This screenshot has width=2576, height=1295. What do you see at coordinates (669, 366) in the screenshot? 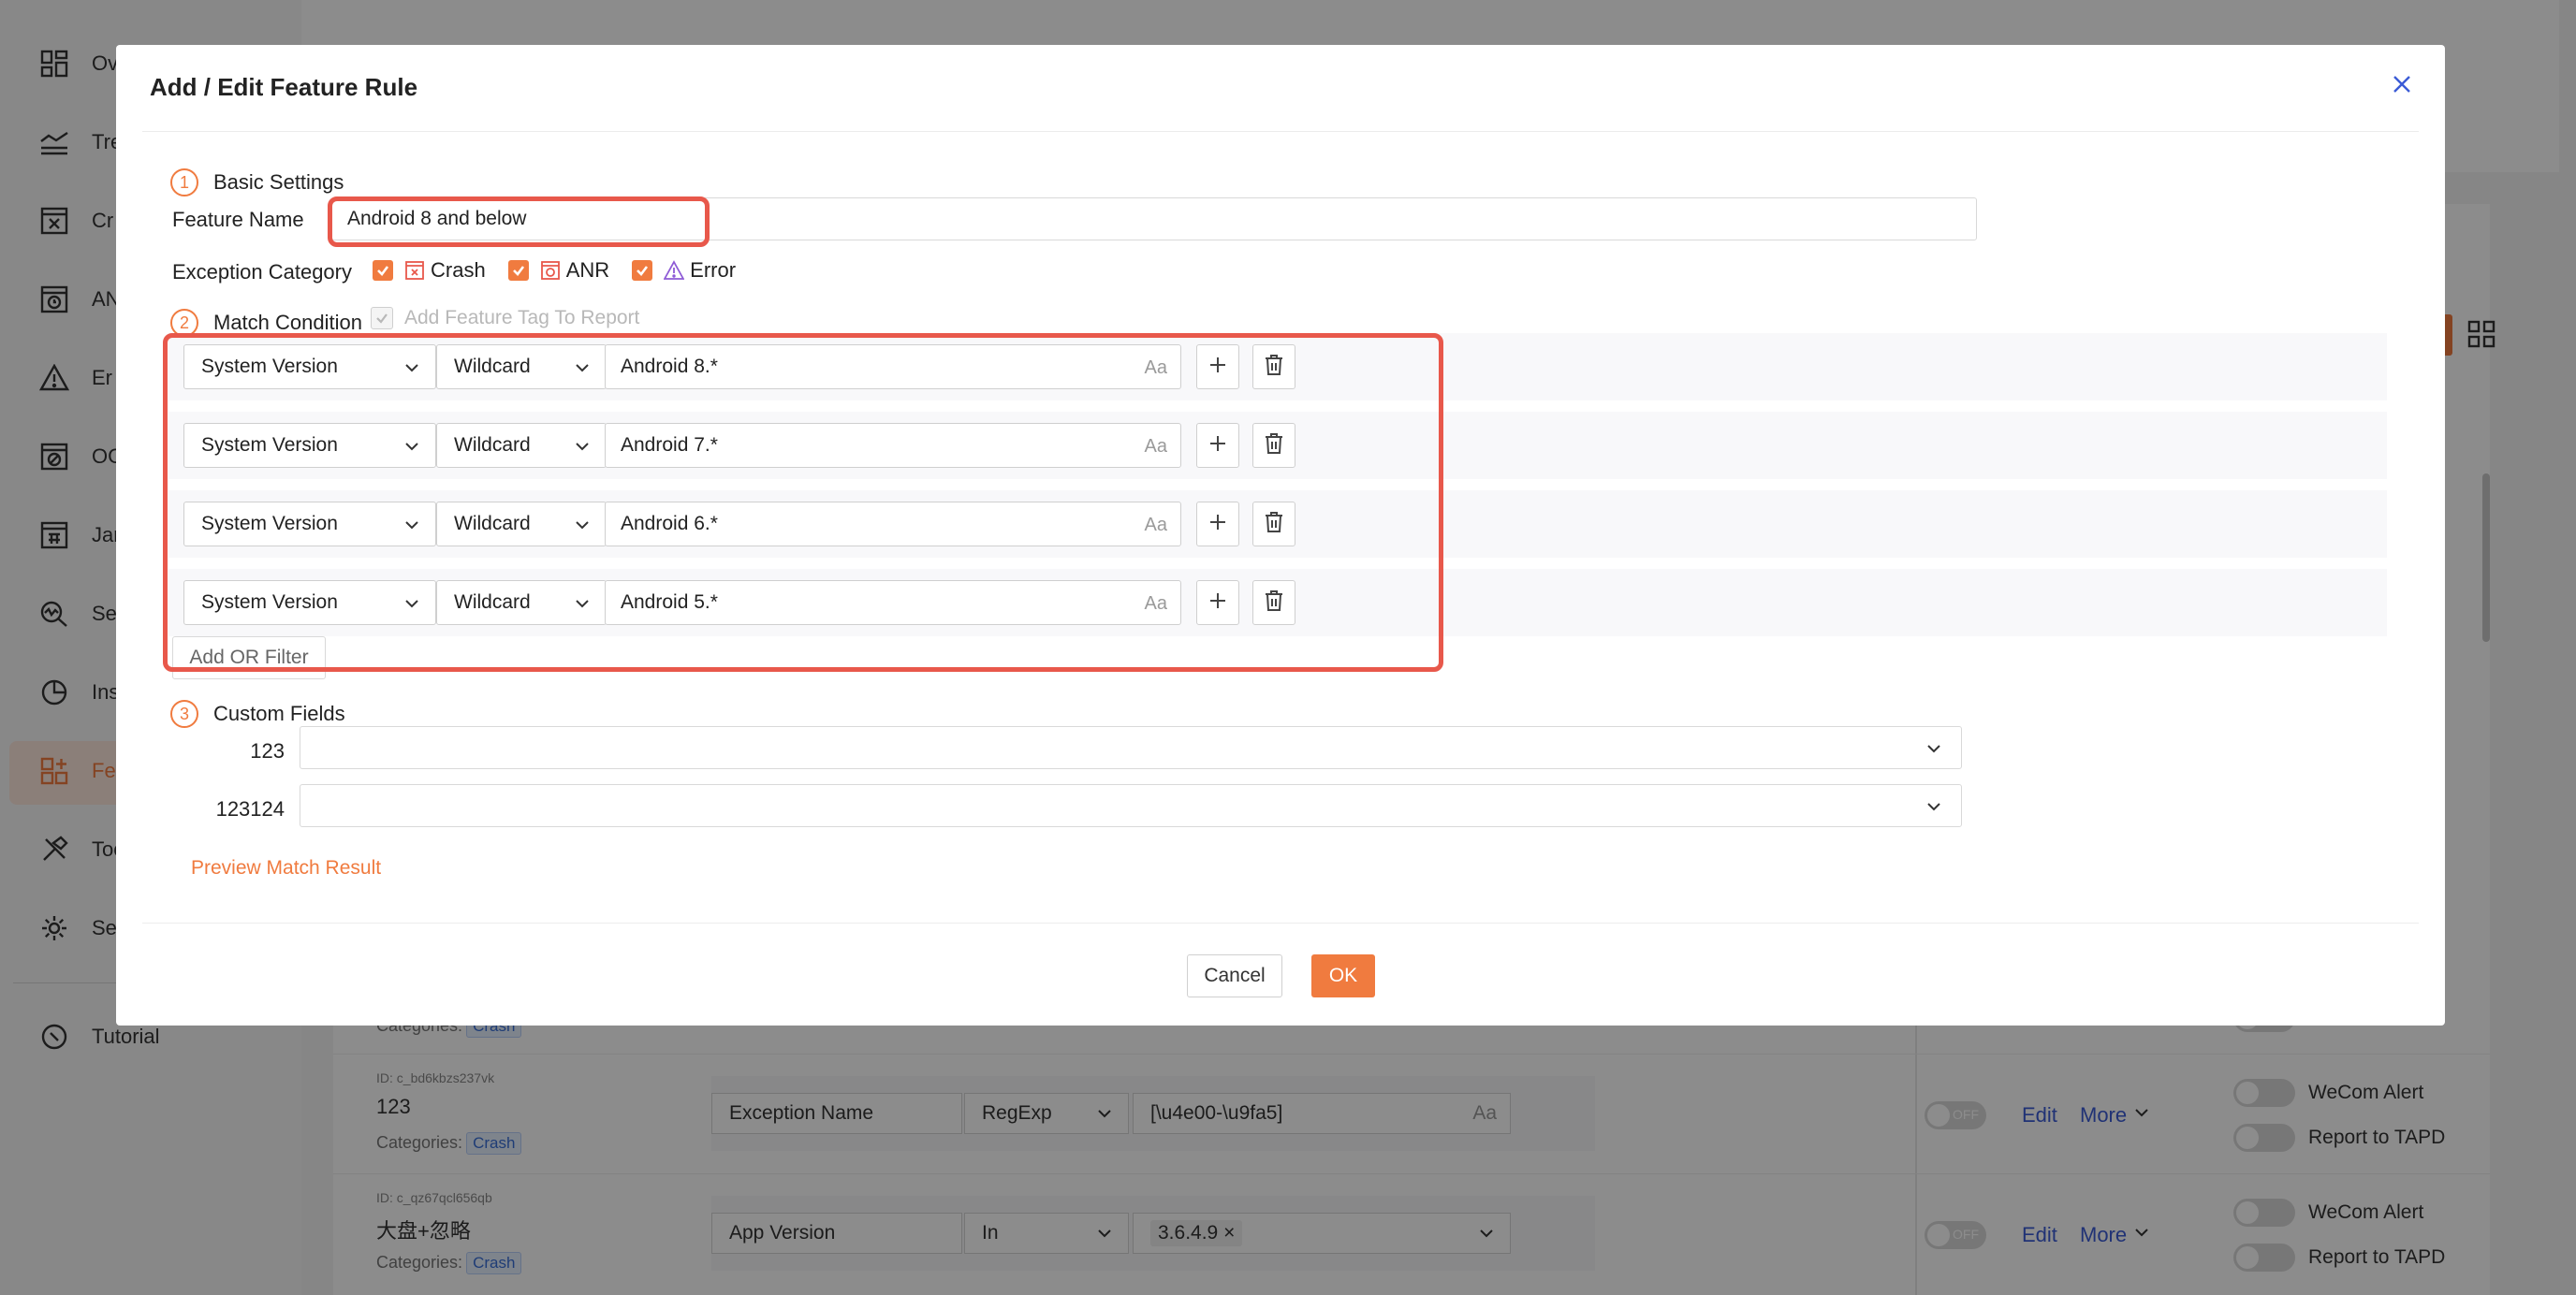
I see `value-input-text: Android 8.*` at bounding box center [669, 366].